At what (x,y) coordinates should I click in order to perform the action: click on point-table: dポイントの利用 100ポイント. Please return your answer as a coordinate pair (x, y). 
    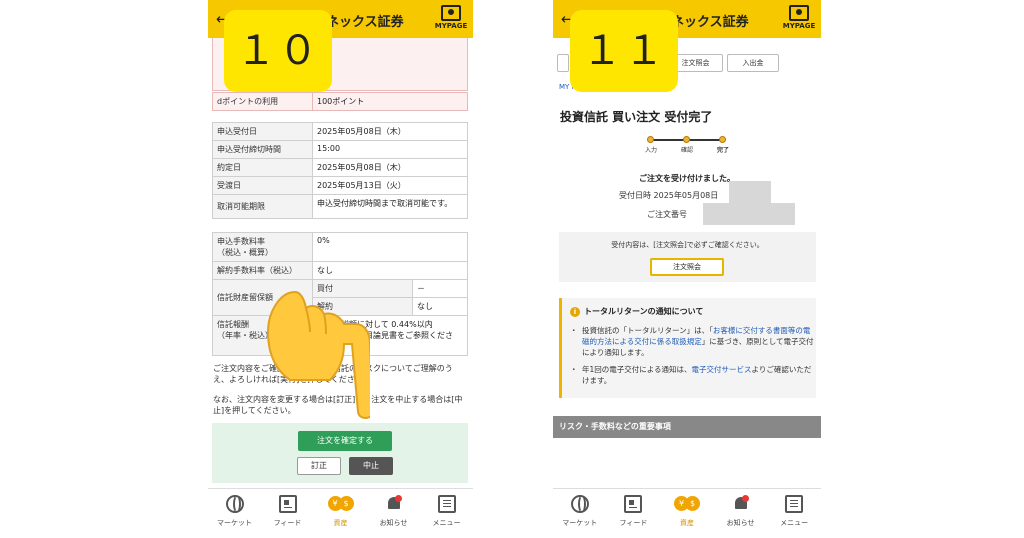
    Looking at the image, I should click on (340, 101).